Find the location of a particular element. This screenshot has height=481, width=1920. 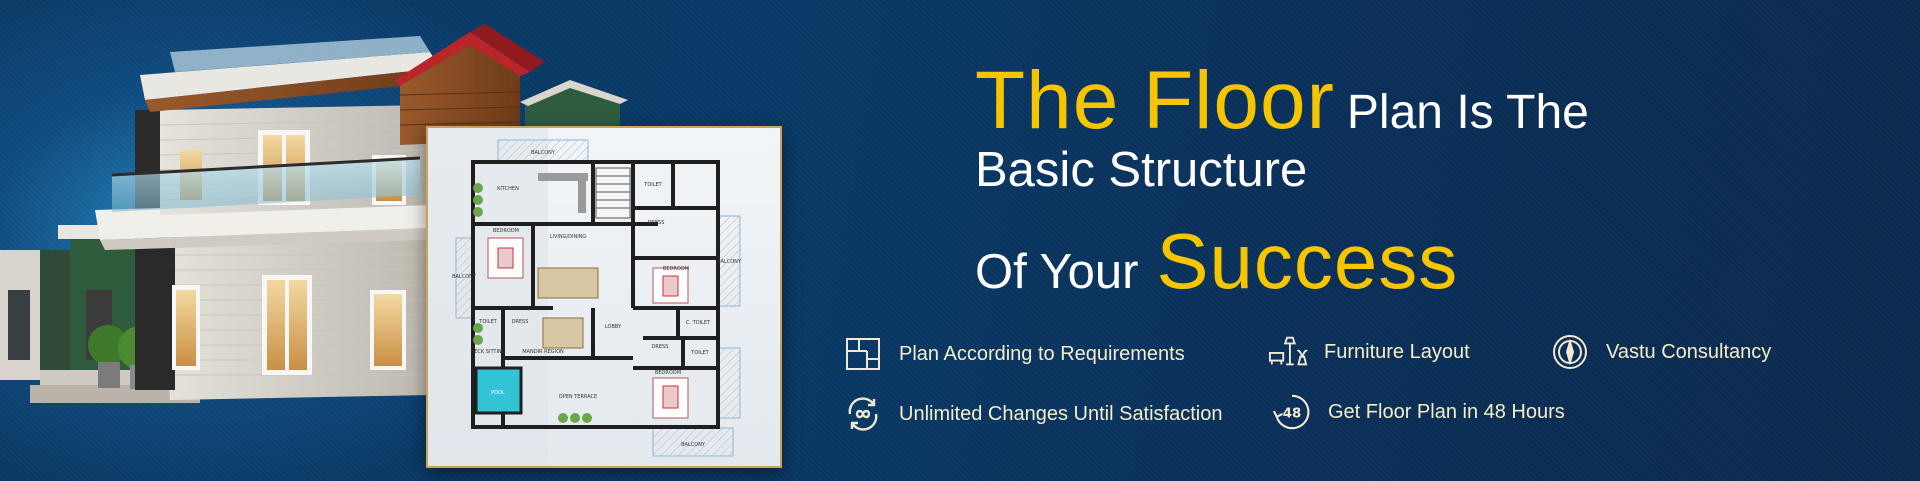

feature-plan-requirements: Plan According to Requirements is located at coordinates (1014, 354).